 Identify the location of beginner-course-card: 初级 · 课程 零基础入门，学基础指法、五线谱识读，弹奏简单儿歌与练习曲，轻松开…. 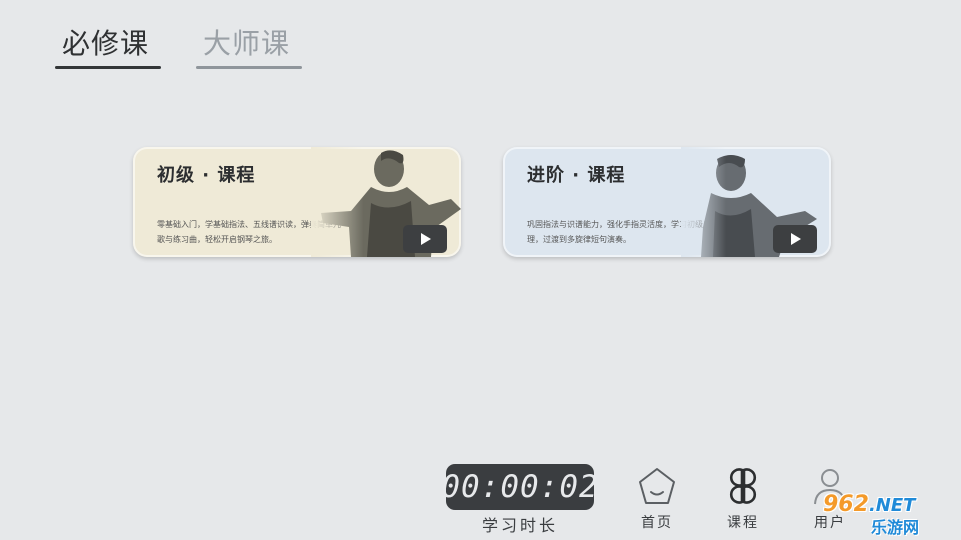
(297, 202).